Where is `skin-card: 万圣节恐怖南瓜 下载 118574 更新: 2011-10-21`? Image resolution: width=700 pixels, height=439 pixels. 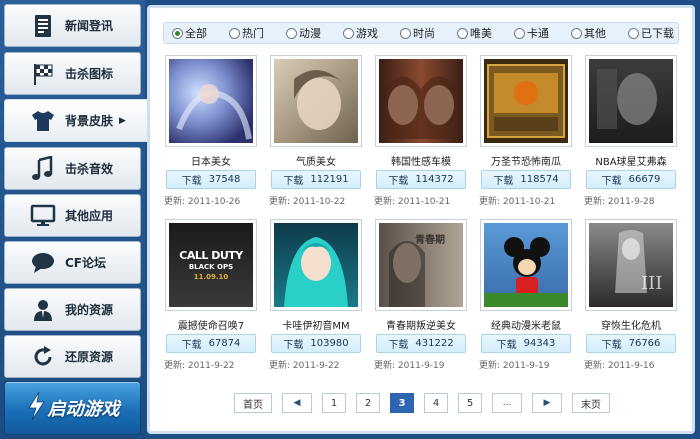 skin-card: 万圣节恐怖南瓜 下载 118574 更新: 2011-10-21 is located at coordinates (528, 134).